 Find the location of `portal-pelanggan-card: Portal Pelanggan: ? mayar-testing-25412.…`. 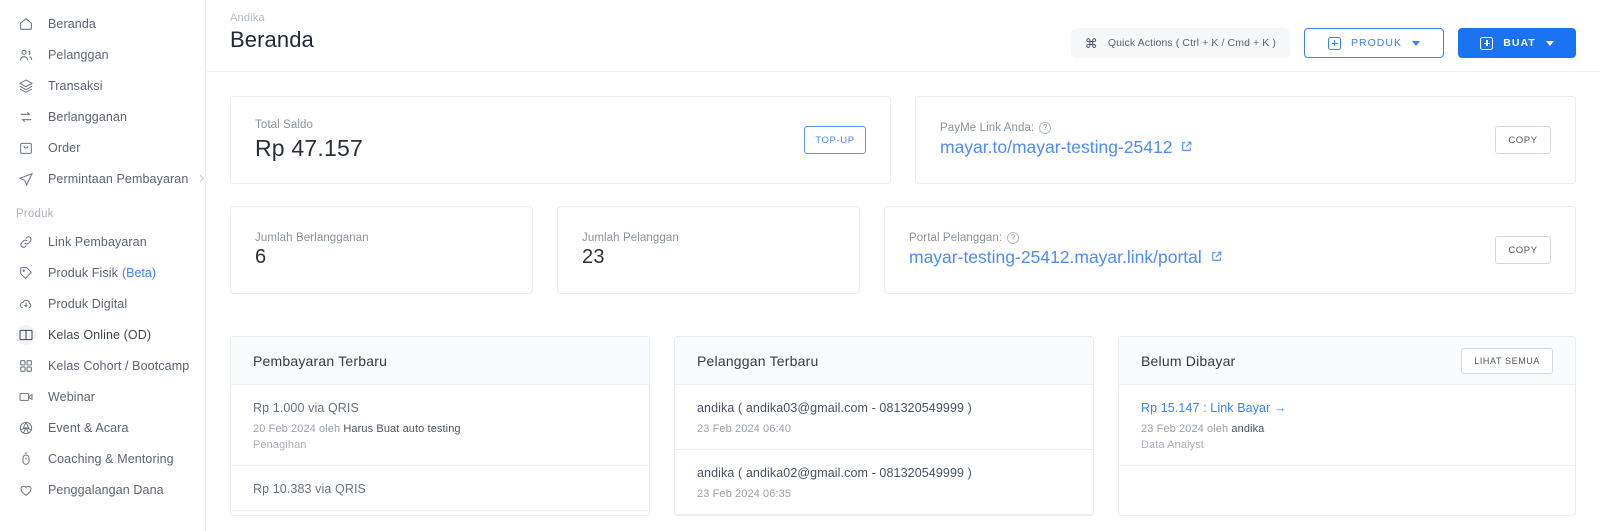

portal-pelanggan-card: Portal Pelanggan: ? mayar-testing-25412.… is located at coordinates (1230, 250).